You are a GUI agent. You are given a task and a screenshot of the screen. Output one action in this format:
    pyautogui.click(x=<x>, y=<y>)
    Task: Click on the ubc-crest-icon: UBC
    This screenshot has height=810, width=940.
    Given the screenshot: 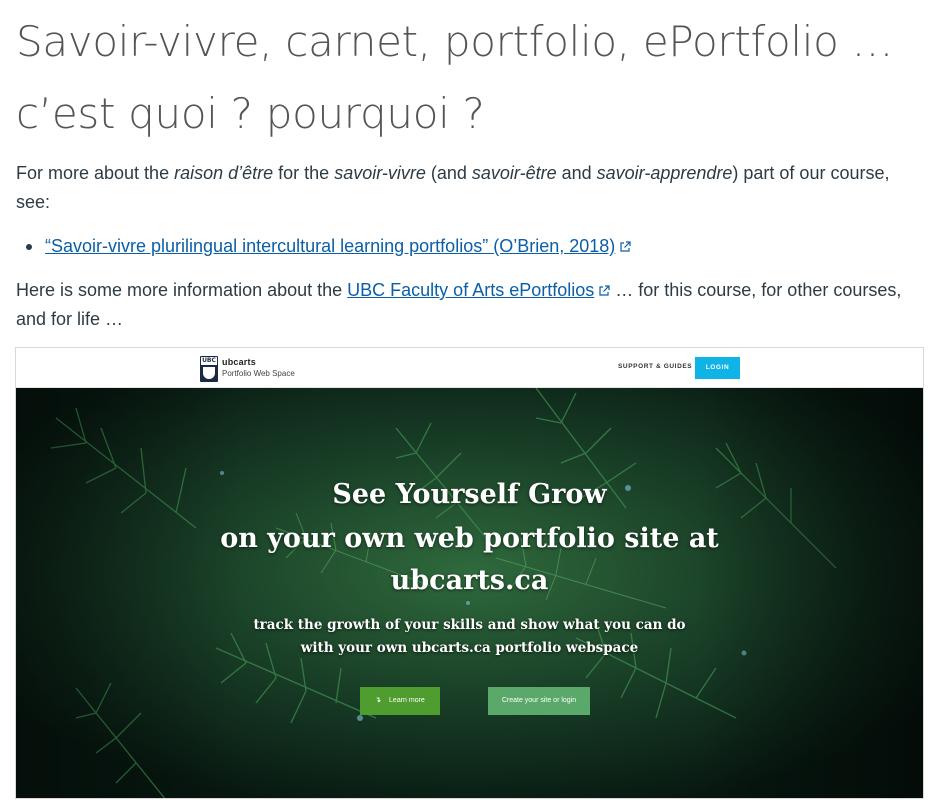 What is the action you would take?
    pyautogui.click(x=209, y=369)
    